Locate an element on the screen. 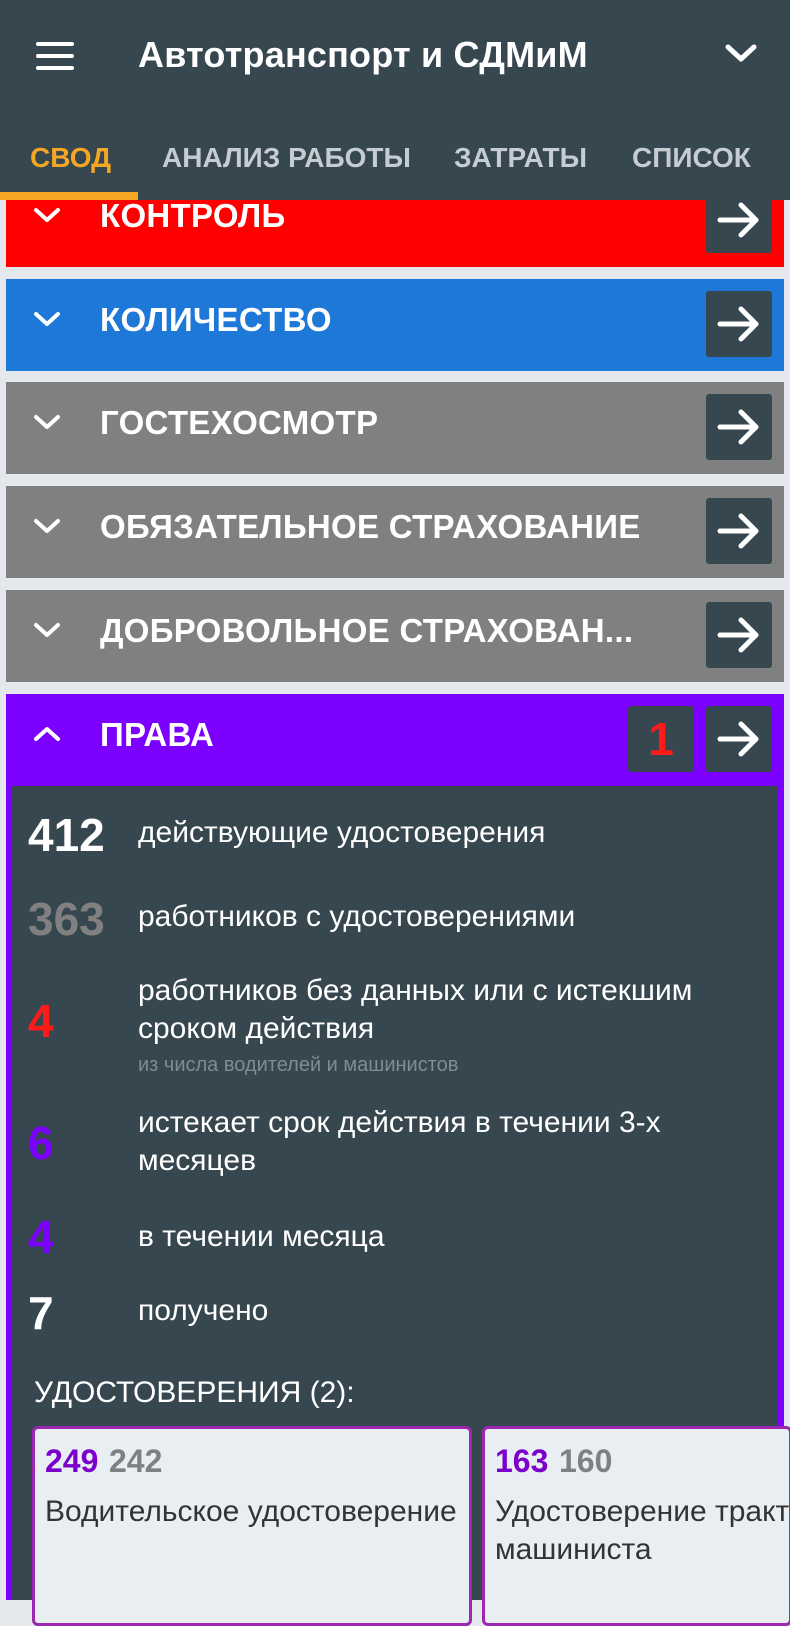 Image resolution: width=790 pixels, height=1626 pixels. section-label: КОЛИЧЕСТВО is located at coordinates (216, 319).